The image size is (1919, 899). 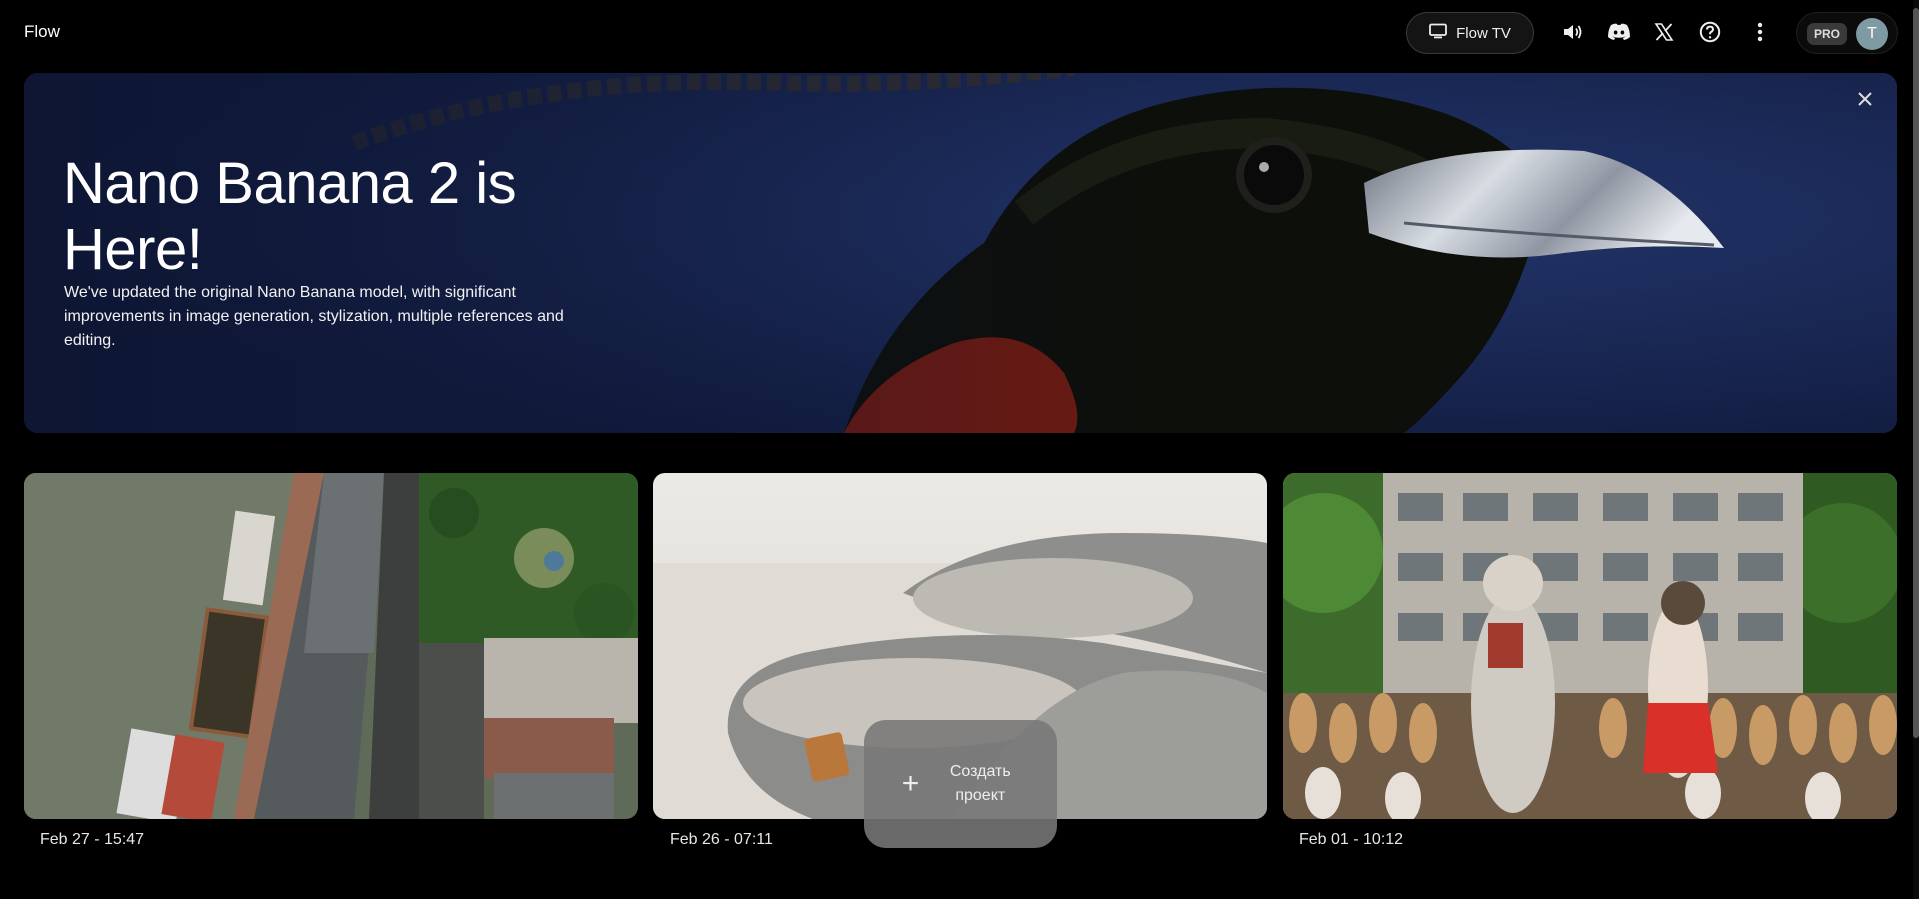 What do you see at coordinates (959, 32) in the screenshot?
I see `top-bar: Flow Flow TV PRO T` at bounding box center [959, 32].